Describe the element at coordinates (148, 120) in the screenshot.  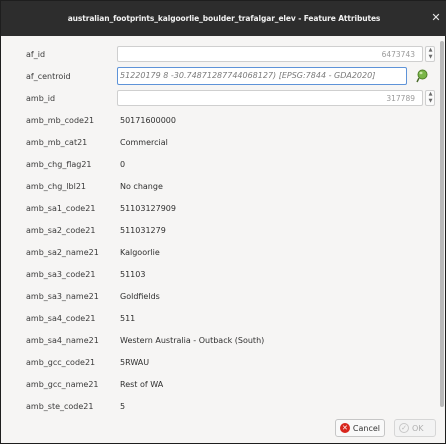
I see `field-value: 50171600000` at that location.